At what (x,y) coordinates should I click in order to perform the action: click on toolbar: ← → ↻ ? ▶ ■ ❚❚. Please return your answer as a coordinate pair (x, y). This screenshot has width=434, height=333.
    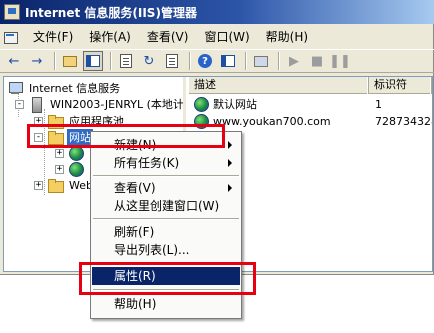
    Looking at the image, I should click on (217, 61).